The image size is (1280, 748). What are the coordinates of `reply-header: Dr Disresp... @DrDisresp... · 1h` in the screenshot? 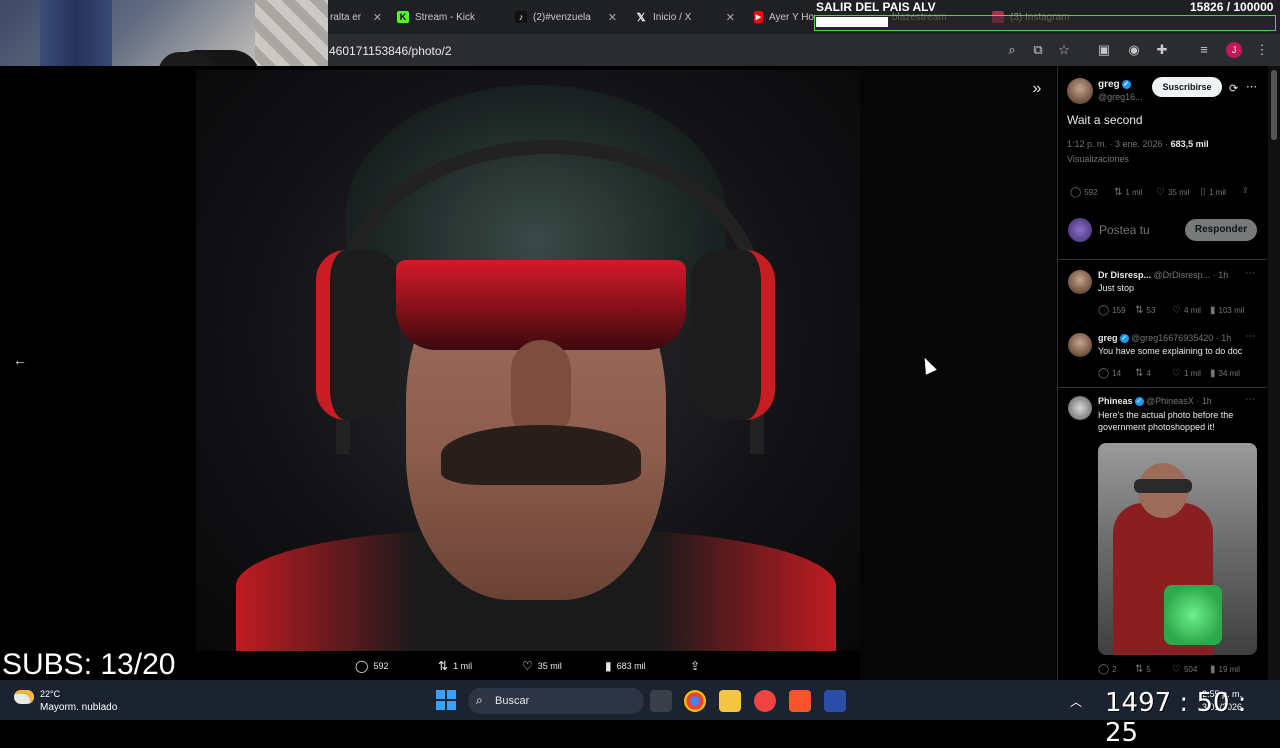 It's located at (1163, 275).